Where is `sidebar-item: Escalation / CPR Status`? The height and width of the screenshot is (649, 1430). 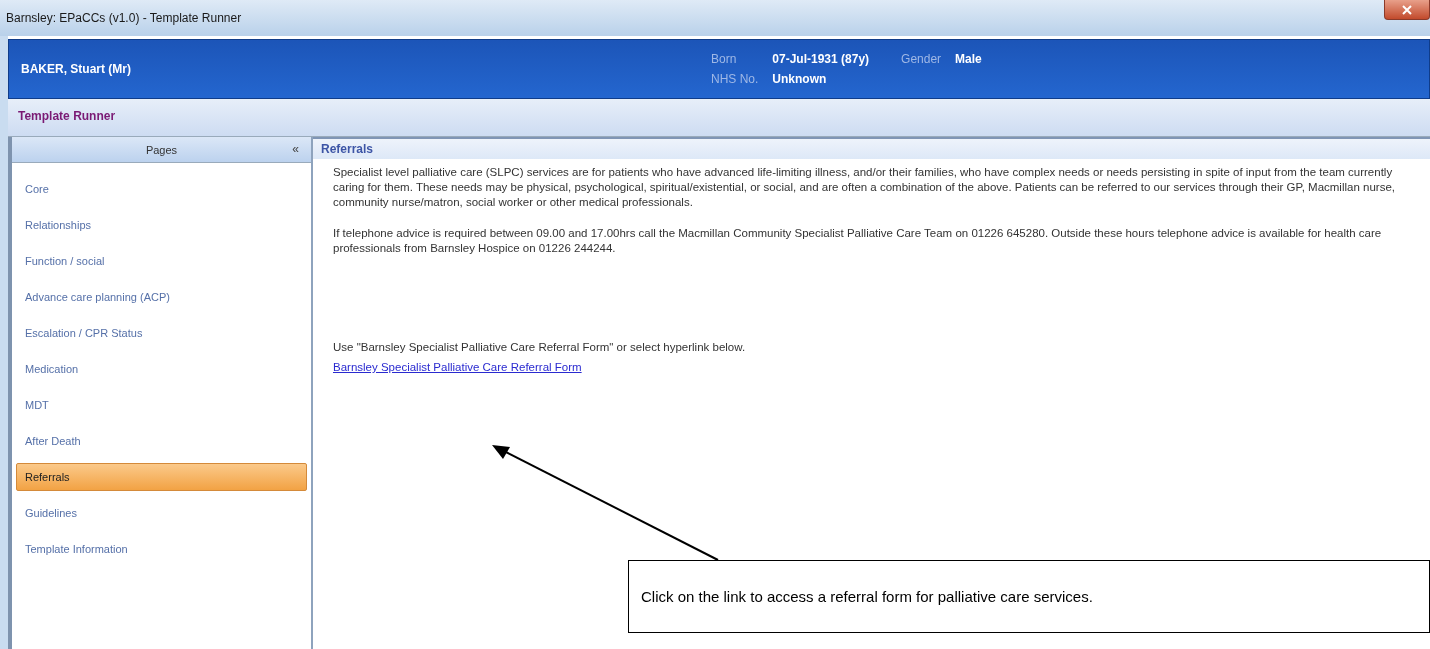
sidebar-item: Escalation / CPR Status is located at coordinates (161, 333).